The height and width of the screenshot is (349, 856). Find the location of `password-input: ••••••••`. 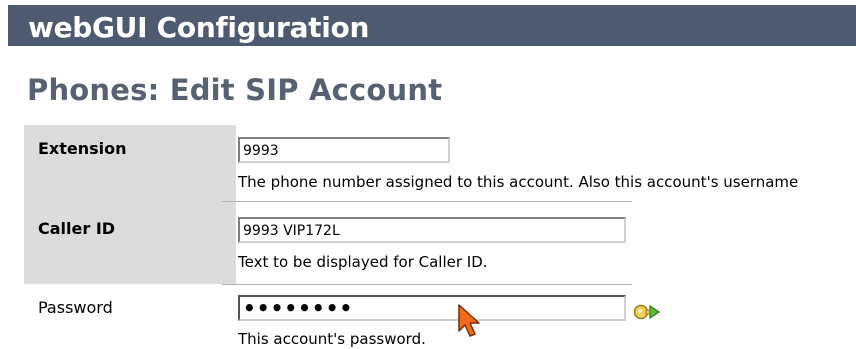

password-input: •••••••• is located at coordinates (432, 308).